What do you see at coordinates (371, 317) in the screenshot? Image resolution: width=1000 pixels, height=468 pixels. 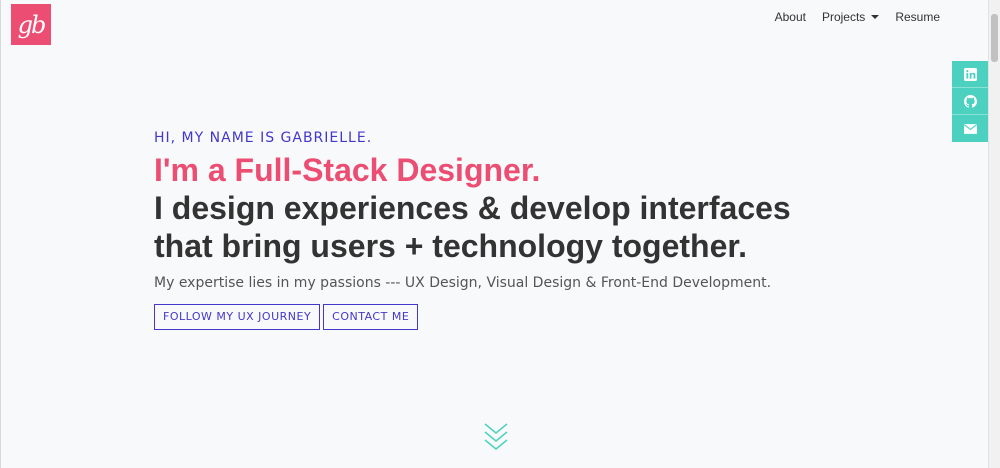 I see `contact-me-button: CONTACT ME` at bounding box center [371, 317].